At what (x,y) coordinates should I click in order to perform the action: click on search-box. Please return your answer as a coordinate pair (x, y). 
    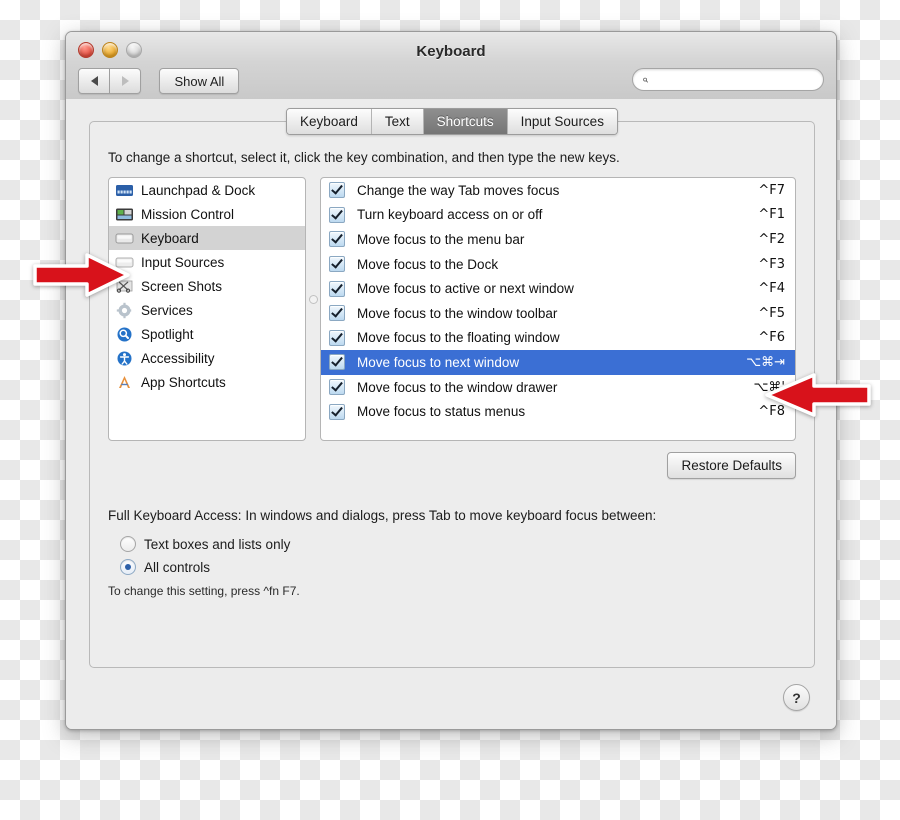
    Looking at the image, I should click on (728, 79).